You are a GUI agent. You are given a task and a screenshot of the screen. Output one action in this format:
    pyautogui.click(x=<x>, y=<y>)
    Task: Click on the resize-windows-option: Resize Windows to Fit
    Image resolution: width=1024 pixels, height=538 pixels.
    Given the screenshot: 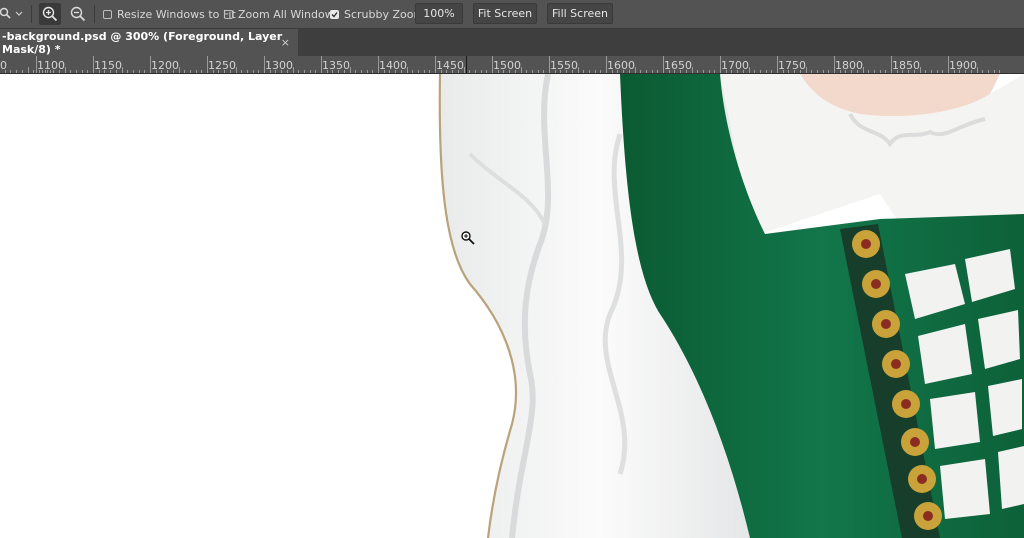 What is the action you would take?
    pyautogui.click(x=169, y=14)
    